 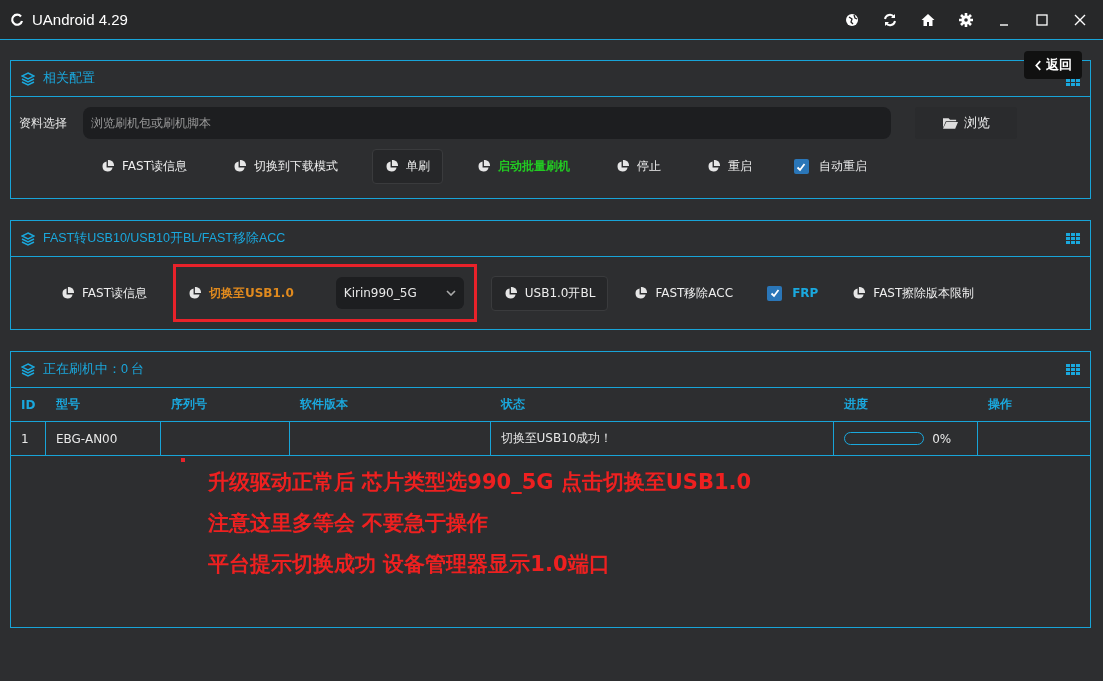 What do you see at coordinates (1038, 65) in the screenshot?
I see `chevron-left-icon` at bounding box center [1038, 65].